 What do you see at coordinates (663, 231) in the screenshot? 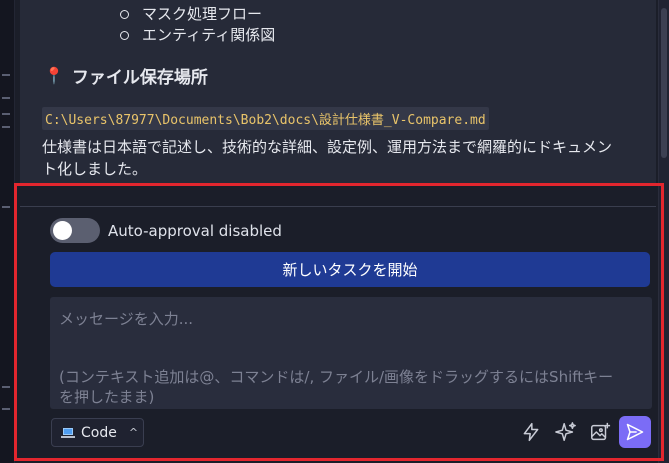
I see `scrollbar` at bounding box center [663, 231].